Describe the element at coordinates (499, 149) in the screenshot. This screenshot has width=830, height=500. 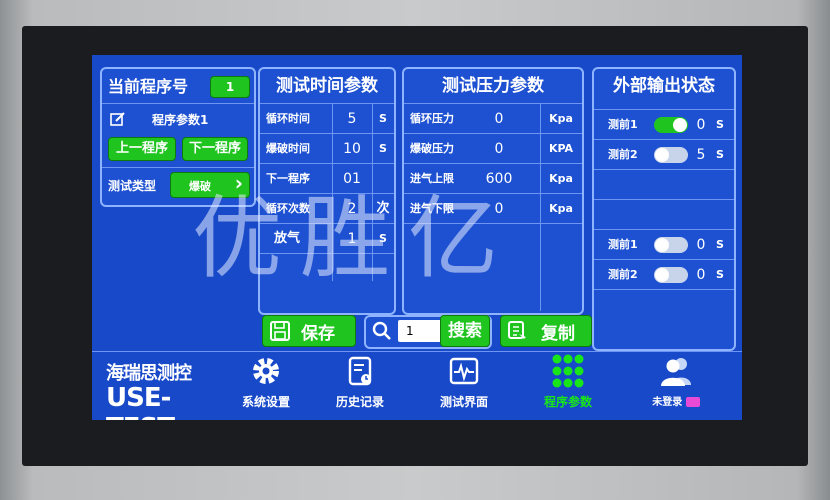
I see `burst-pressure-value: 0` at that location.